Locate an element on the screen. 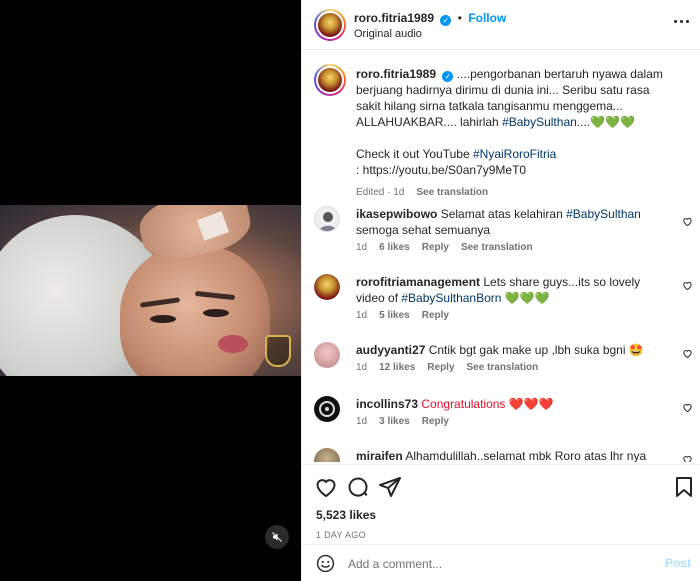  like-heart-icon is located at coordinates (326, 487).